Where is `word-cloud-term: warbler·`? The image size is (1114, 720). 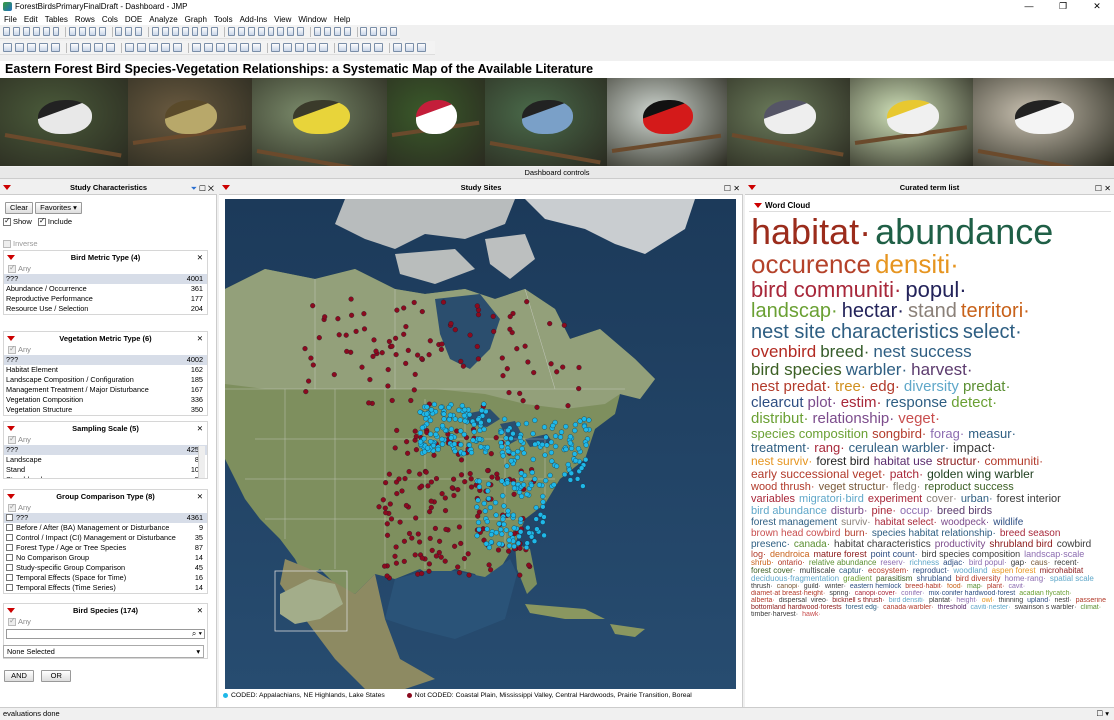
word-cloud-term: warbler· is located at coordinates (876, 370).